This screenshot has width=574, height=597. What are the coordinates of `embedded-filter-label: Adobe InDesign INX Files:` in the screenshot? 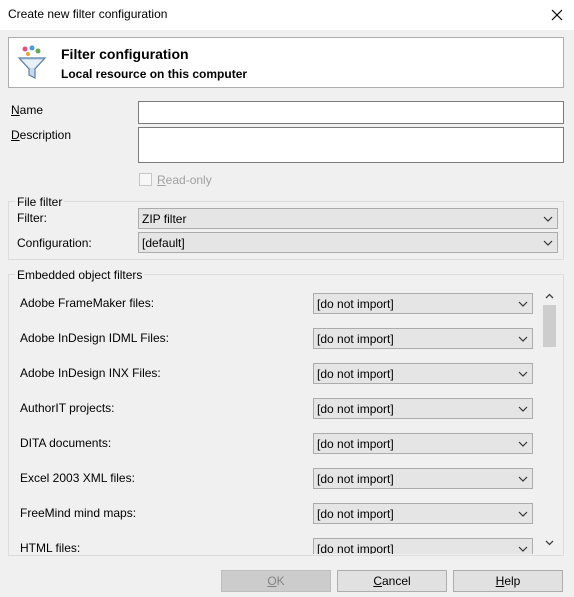 It's located at (90, 373).